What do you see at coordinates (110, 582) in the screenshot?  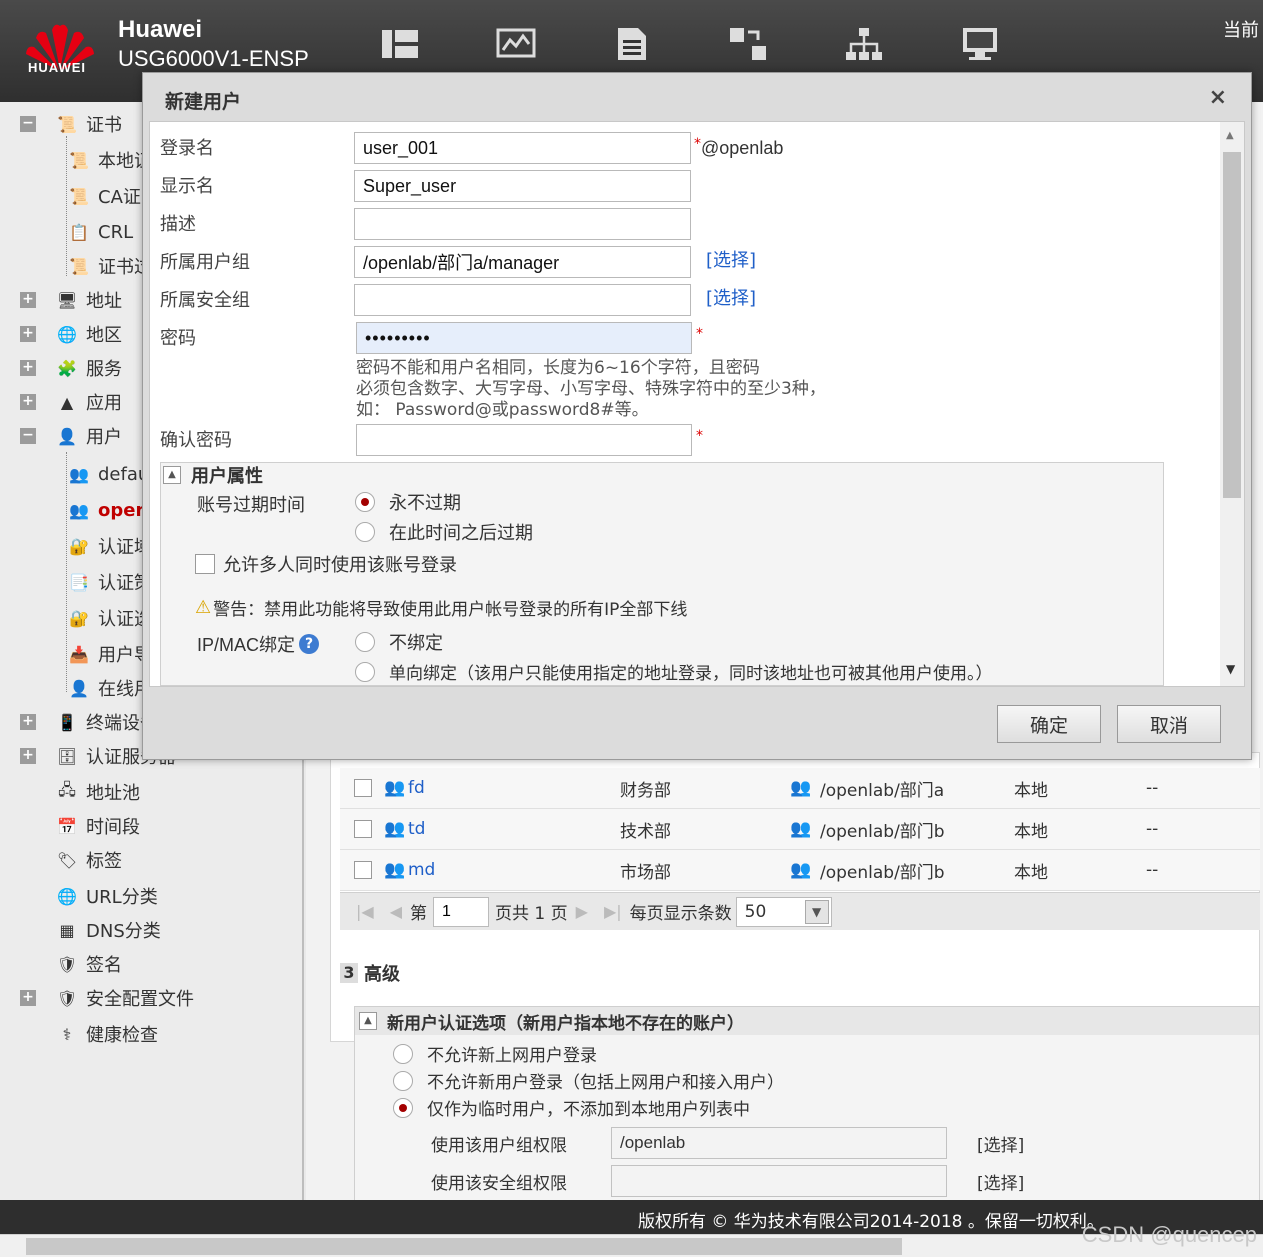 I see `tree-item-auth-policy: 📑 认证策` at bounding box center [110, 582].